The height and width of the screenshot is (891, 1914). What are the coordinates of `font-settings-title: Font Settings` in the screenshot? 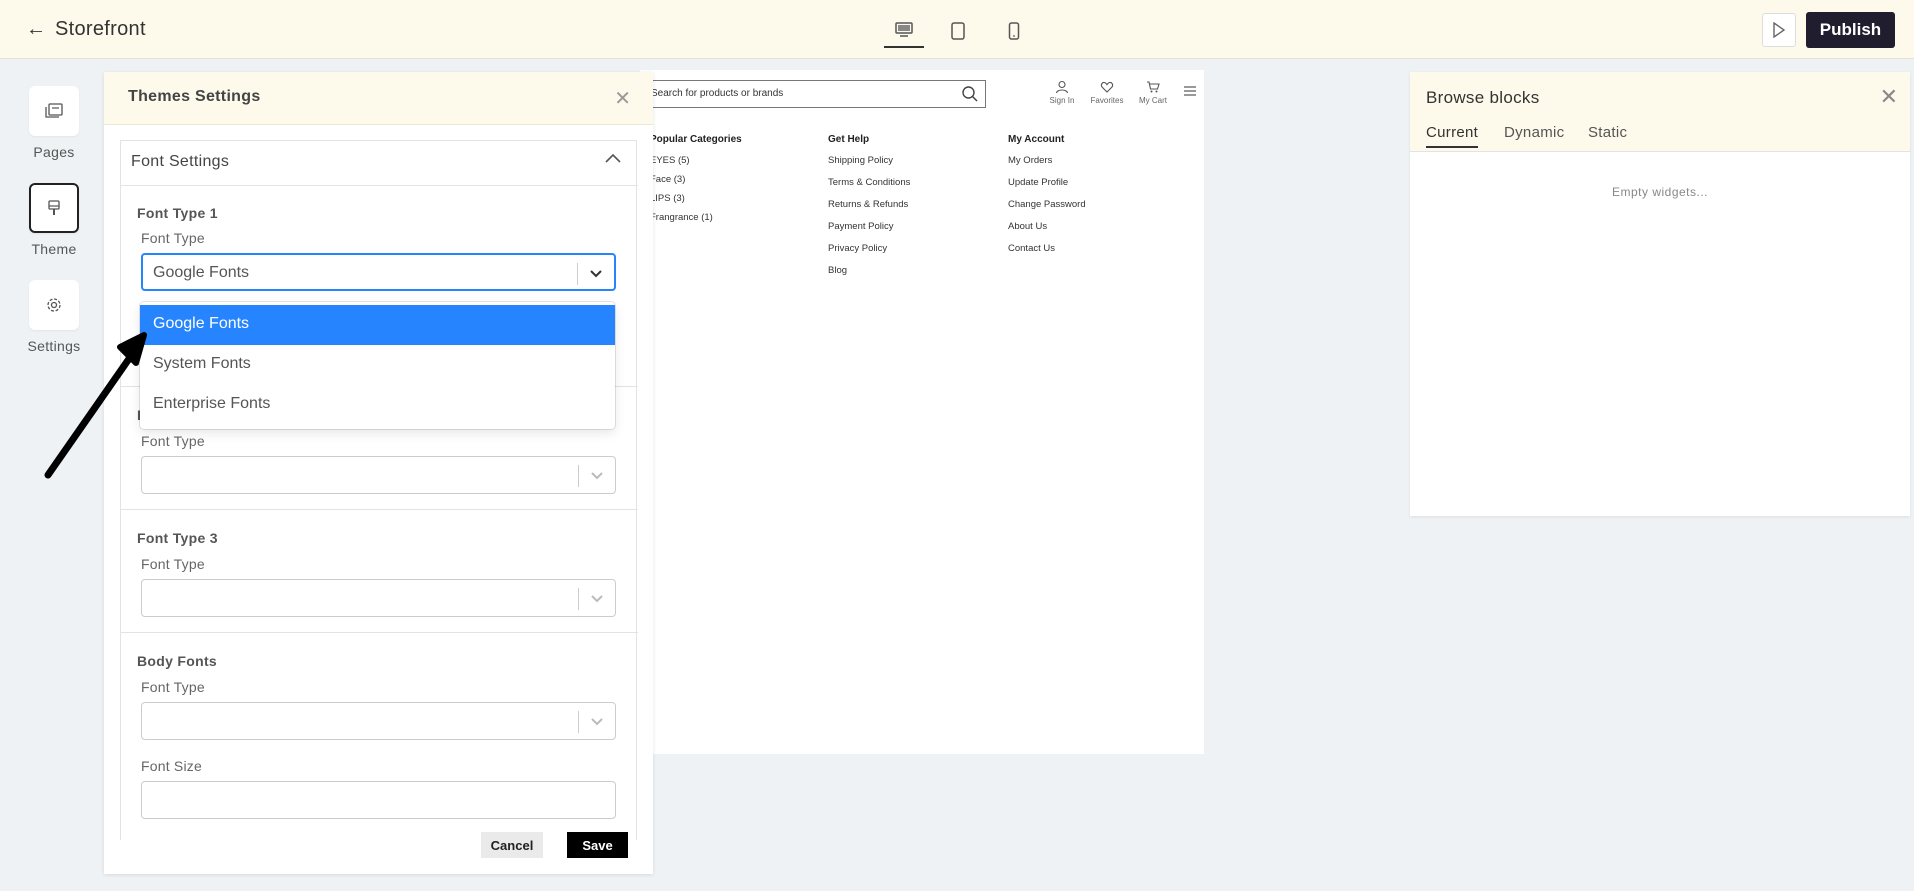 It's located at (180, 161).